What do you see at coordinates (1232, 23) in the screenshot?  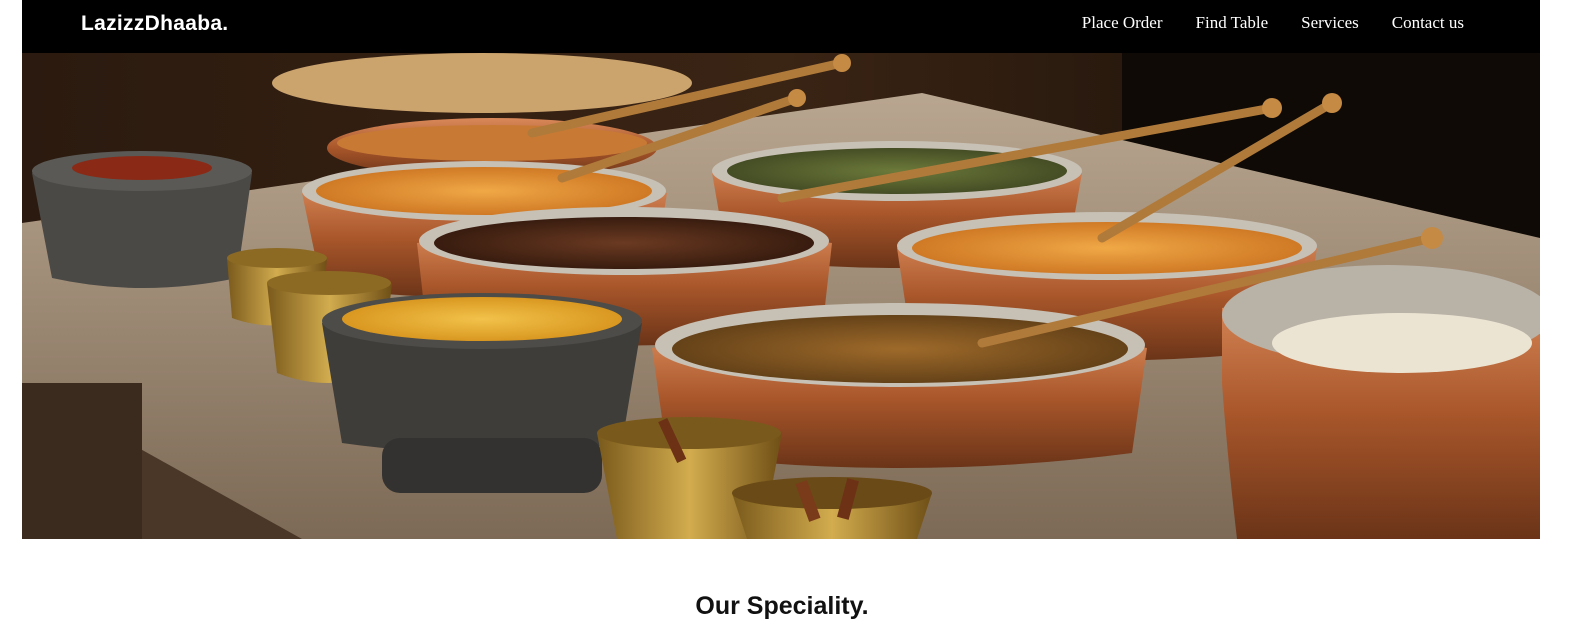 I see `nav-find-table: Find Table` at bounding box center [1232, 23].